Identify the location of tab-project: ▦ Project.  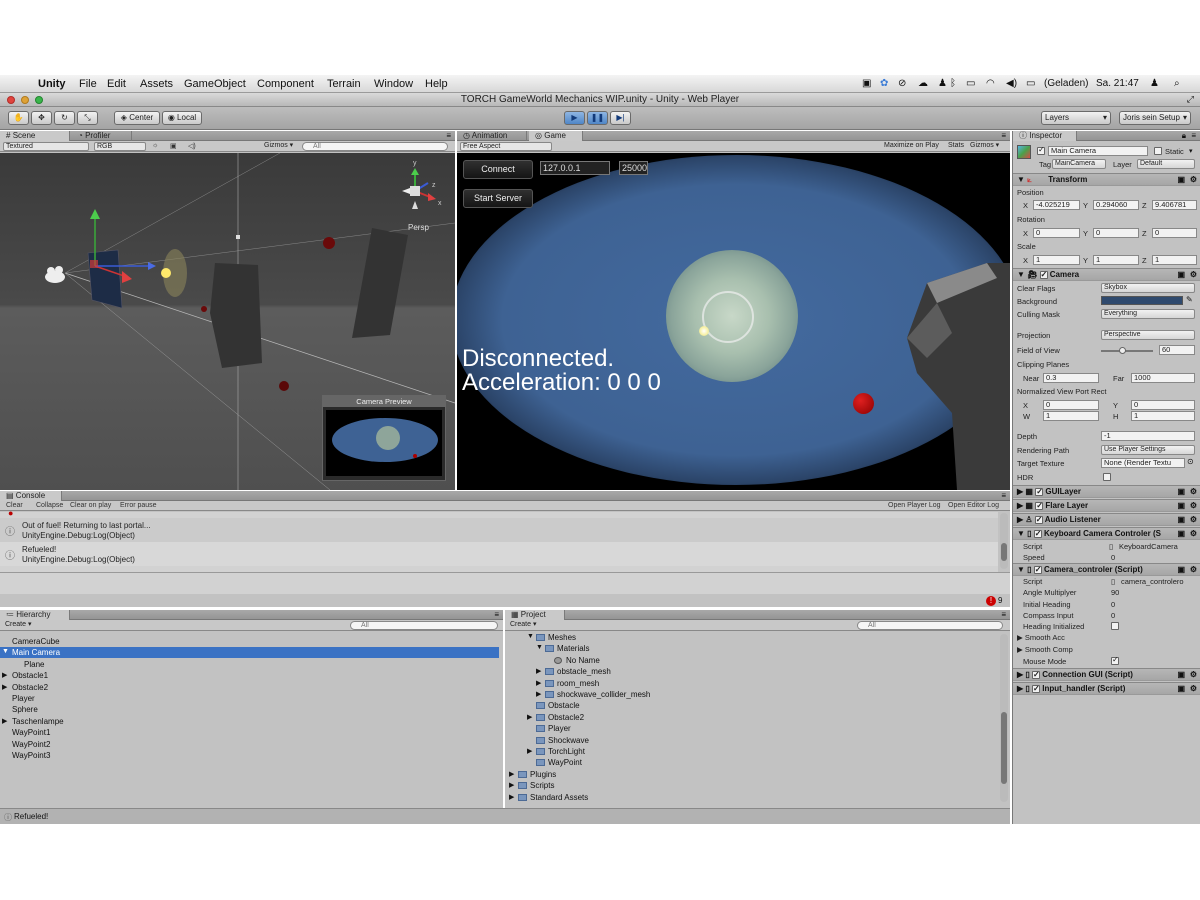
(535, 615).